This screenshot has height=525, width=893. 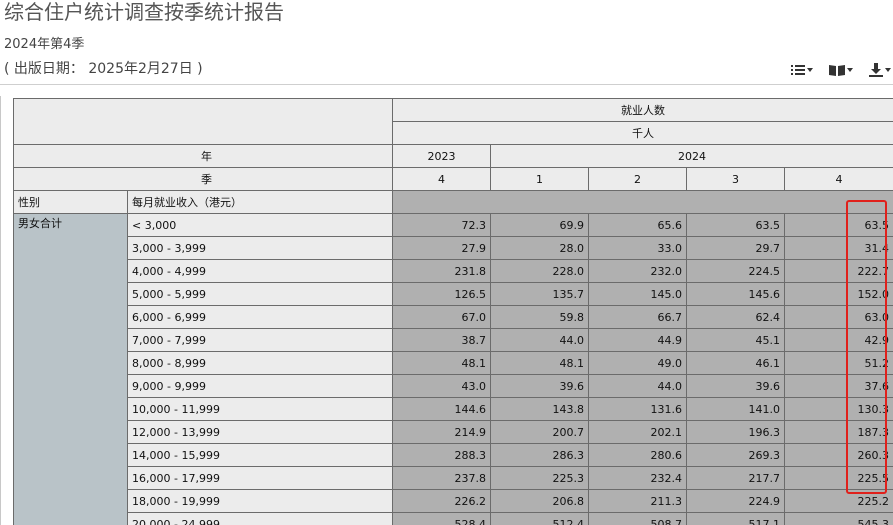 I want to click on value-cell: 226.2, so click(x=441, y=501).